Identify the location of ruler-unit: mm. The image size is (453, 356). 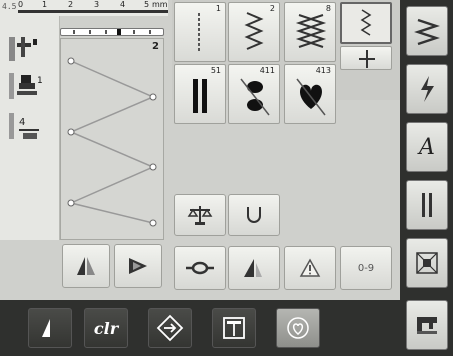
(160, 4).